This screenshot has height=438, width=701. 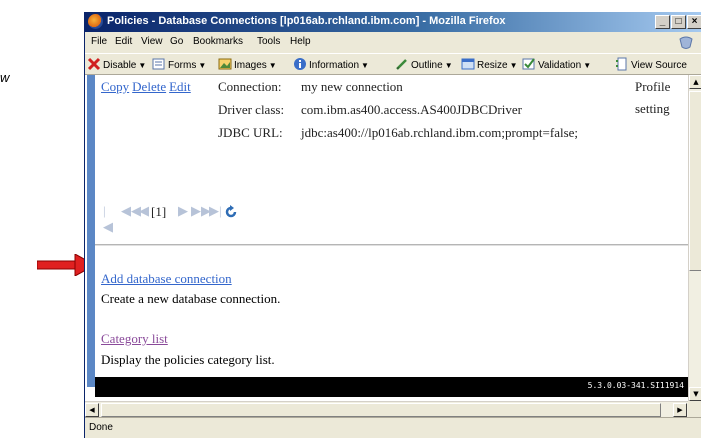 What do you see at coordinates (393, 427) in the screenshot?
I see `status-bar: Done` at bounding box center [393, 427].